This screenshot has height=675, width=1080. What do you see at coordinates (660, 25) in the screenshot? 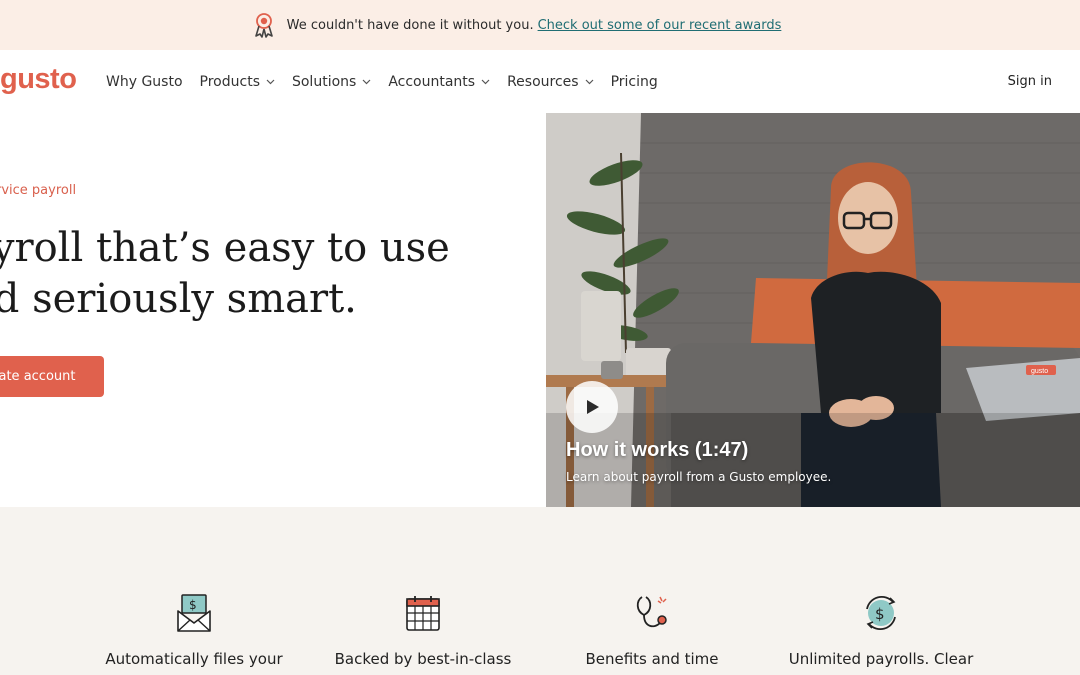
I see `awards-link: Check out some of our recent awards` at bounding box center [660, 25].